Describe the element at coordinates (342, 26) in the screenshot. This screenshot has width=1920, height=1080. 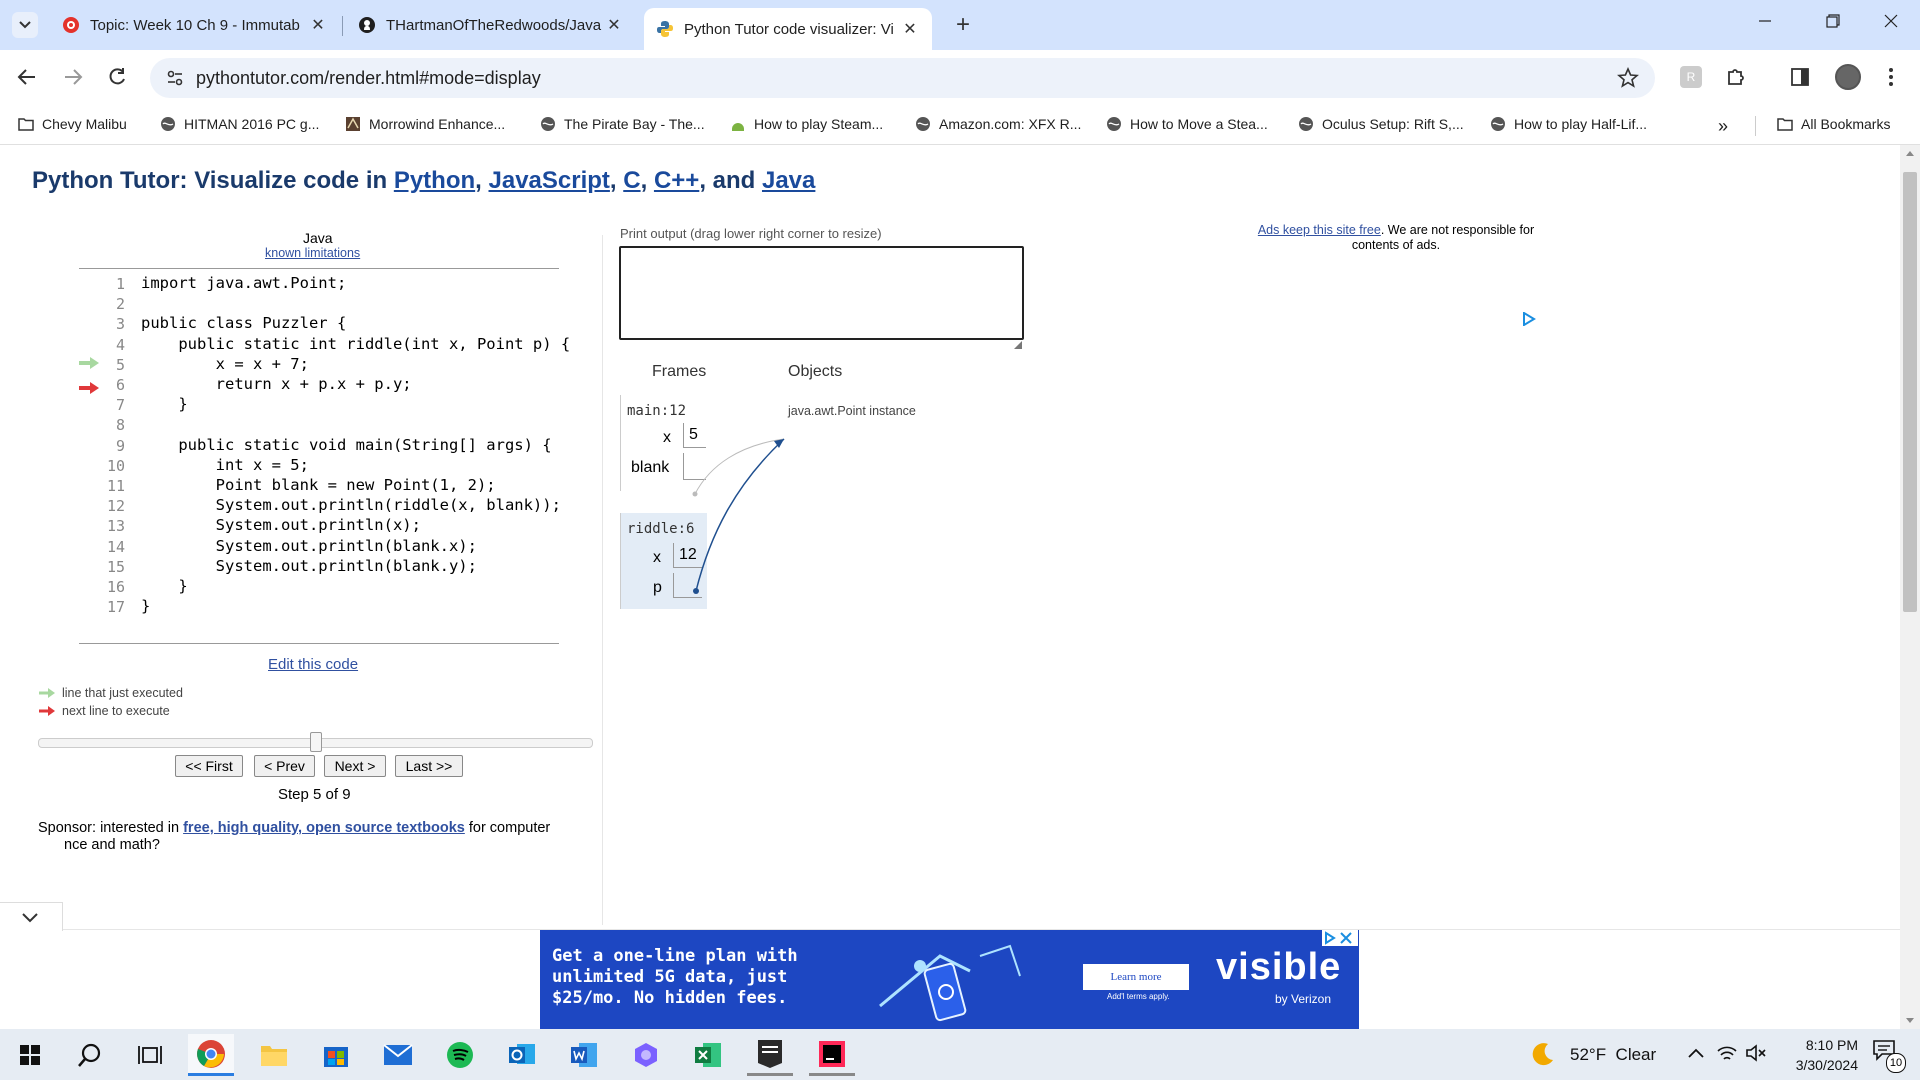
I see `tab-separator` at that location.